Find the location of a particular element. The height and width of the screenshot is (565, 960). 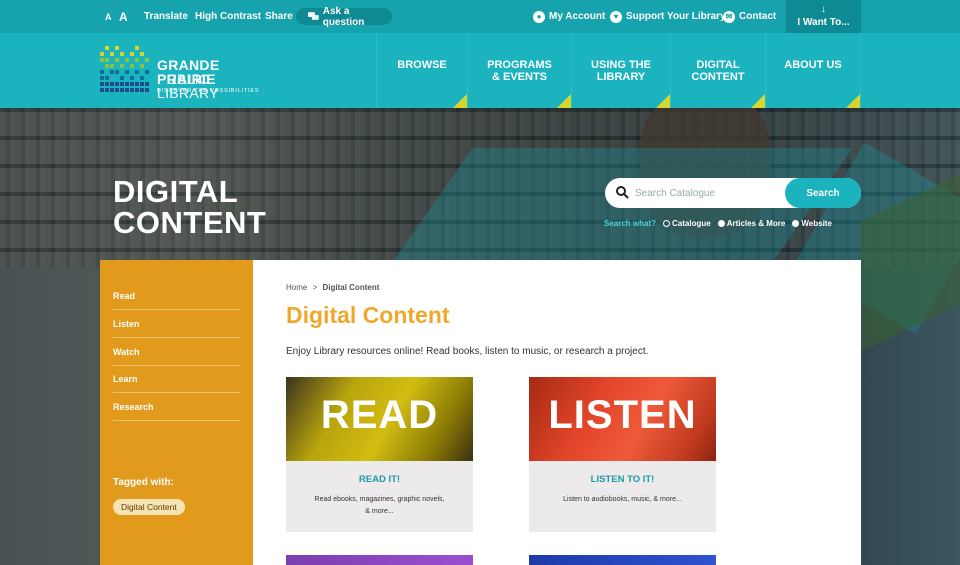

contact-label: Contact is located at coordinates (758, 16).